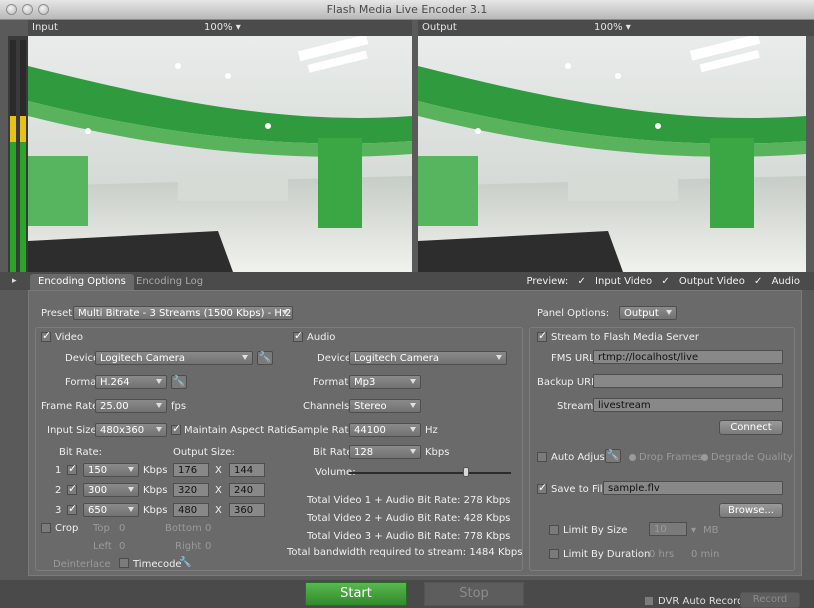  Describe the element at coordinates (703, 281) in the screenshot. I see `preview-output-video-checkbox: ✓ Output Video` at that location.